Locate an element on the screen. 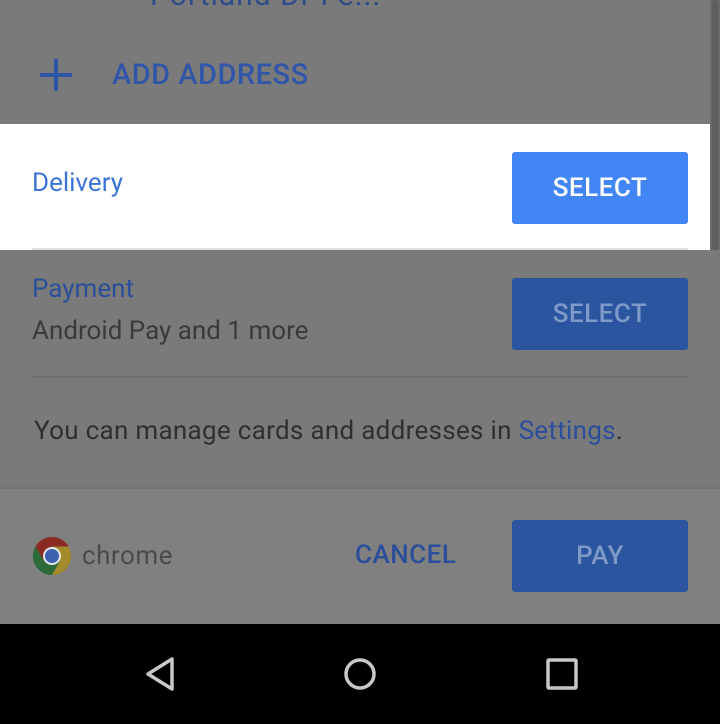  scrollbar is located at coordinates (715, 125).